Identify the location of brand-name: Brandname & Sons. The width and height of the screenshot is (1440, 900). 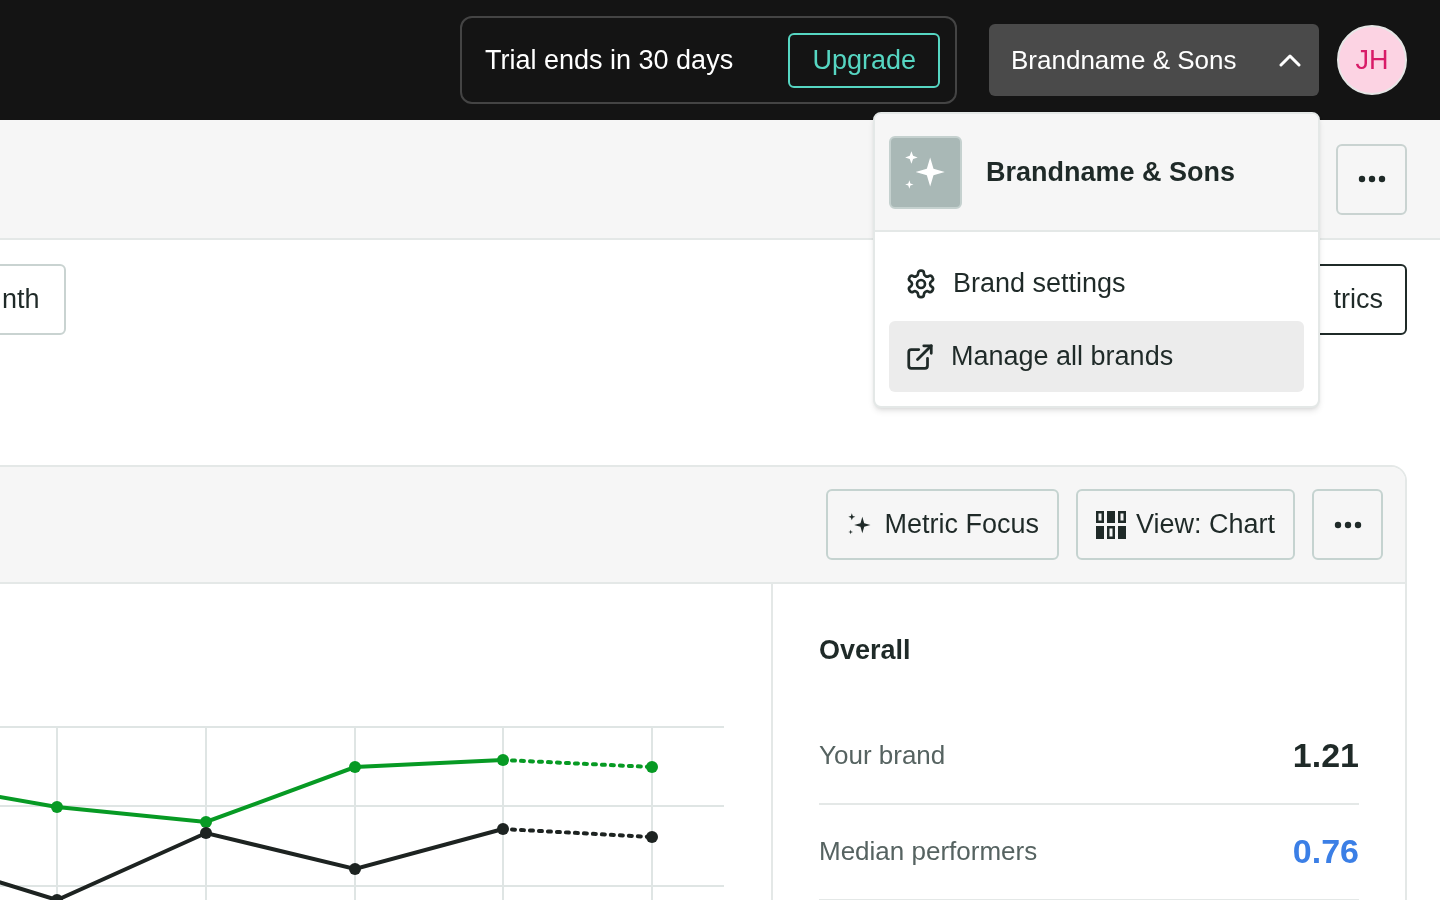
(1111, 172).